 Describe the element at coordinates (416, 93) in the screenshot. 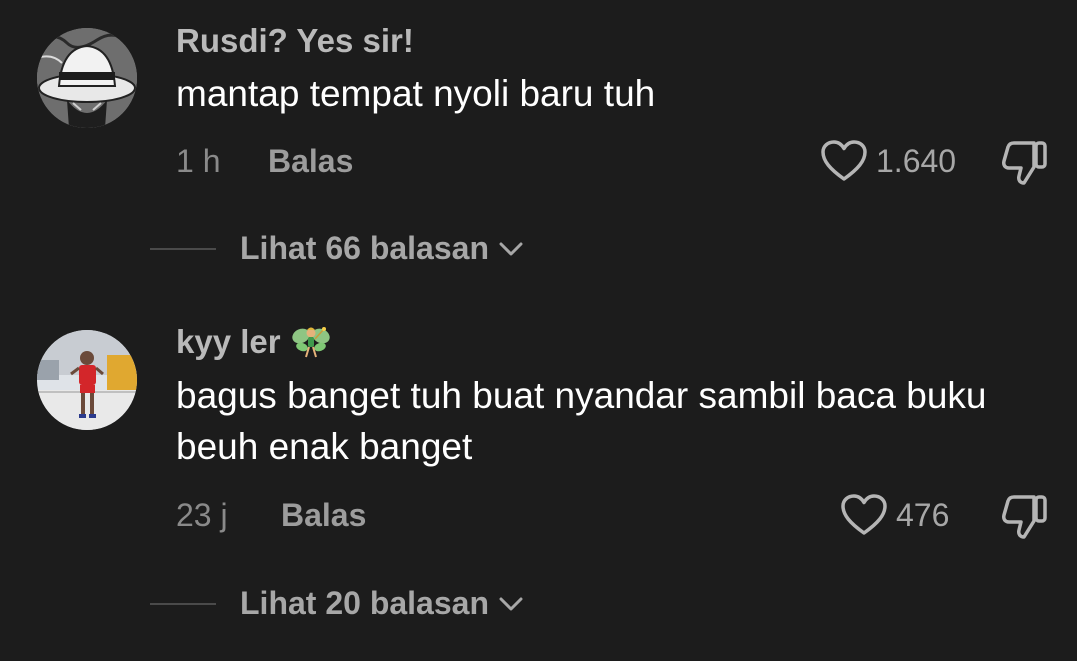

I see `comment-text: mantap tempat nyoli baru tuh` at that location.